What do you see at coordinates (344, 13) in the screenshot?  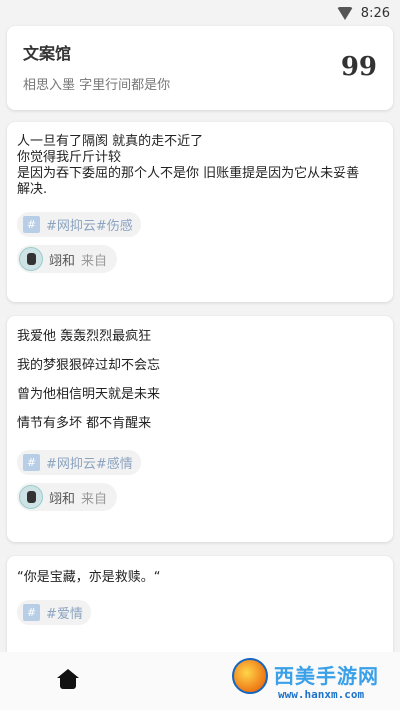 I see `wifi-icon` at bounding box center [344, 13].